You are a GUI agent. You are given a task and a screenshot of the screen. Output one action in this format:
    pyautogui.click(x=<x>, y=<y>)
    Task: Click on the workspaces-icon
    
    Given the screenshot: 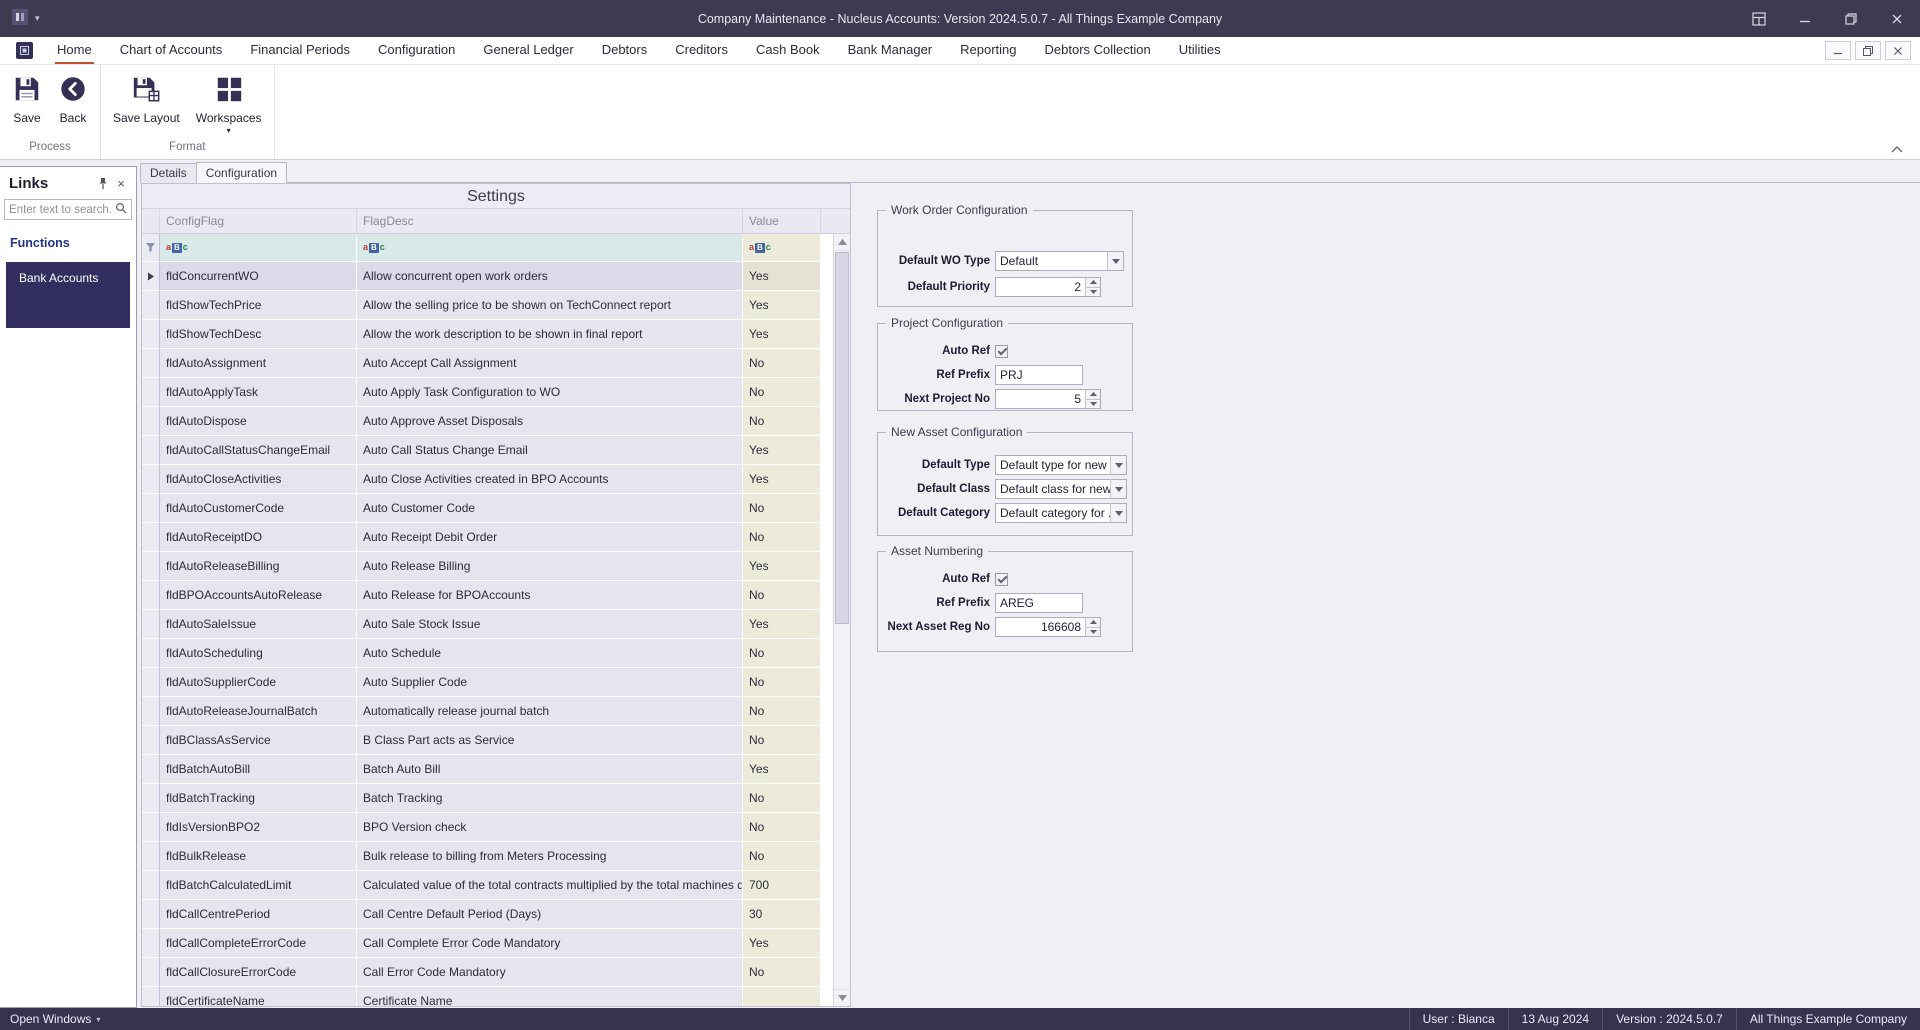 What is the action you would take?
    pyautogui.click(x=229, y=90)
    